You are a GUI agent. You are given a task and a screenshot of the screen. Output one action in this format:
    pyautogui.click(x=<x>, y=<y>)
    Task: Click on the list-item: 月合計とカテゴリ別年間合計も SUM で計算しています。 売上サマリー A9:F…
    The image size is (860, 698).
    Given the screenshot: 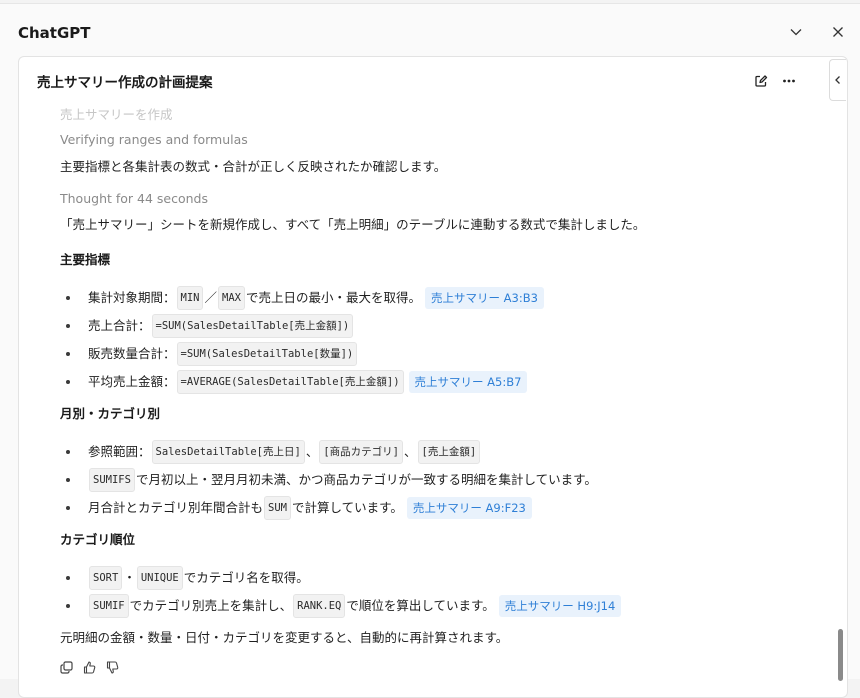 What is the action you would take?
    pyautogui.click(x=310, y=508)
    